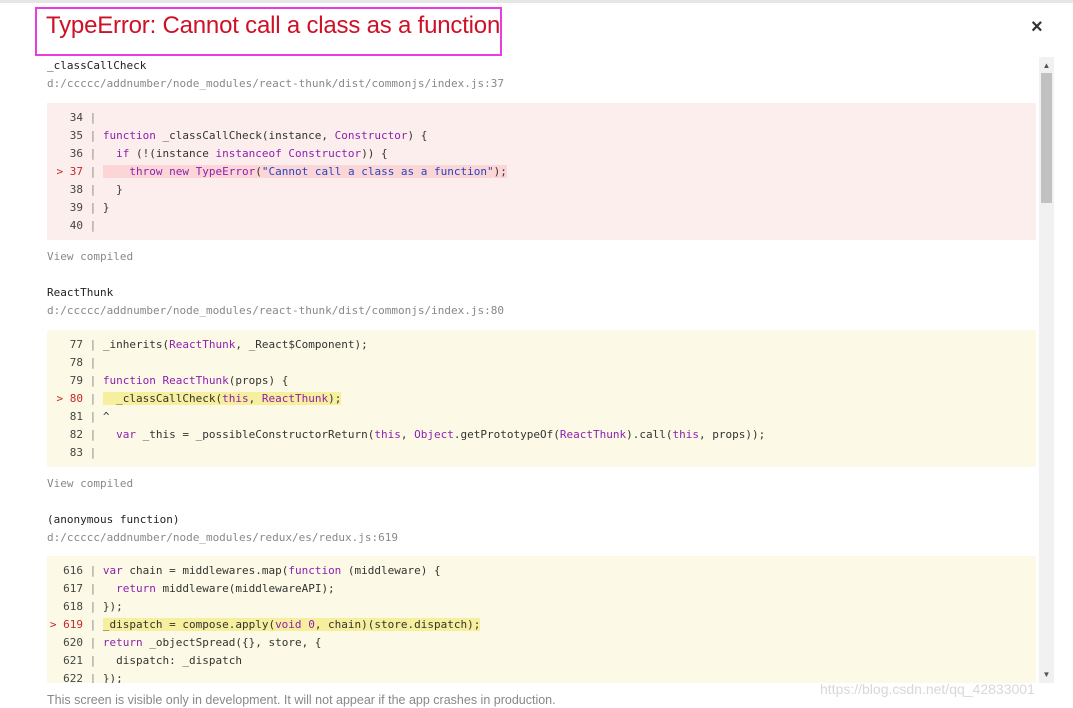  What do you see at coordinates (89, 207) in the screenshot?
I see `code-line: 39 | }` at bounding box center [89, 207].